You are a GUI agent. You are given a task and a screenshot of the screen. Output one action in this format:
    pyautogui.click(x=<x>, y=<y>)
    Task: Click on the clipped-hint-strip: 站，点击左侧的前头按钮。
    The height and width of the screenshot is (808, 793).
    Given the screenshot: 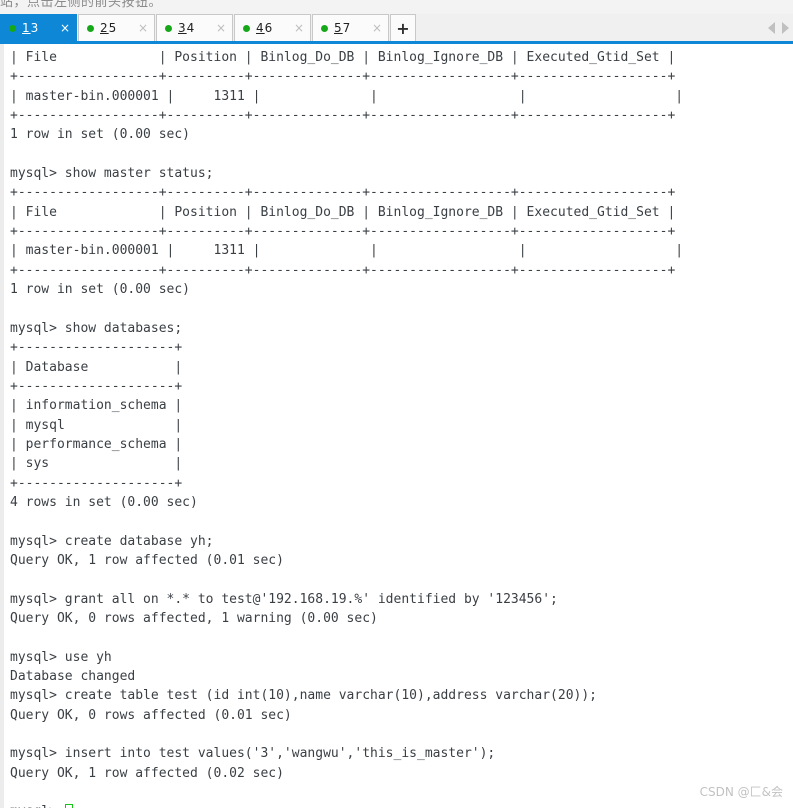 What is the action you would take?
    pyautogui.click(x=396, y=7)
    